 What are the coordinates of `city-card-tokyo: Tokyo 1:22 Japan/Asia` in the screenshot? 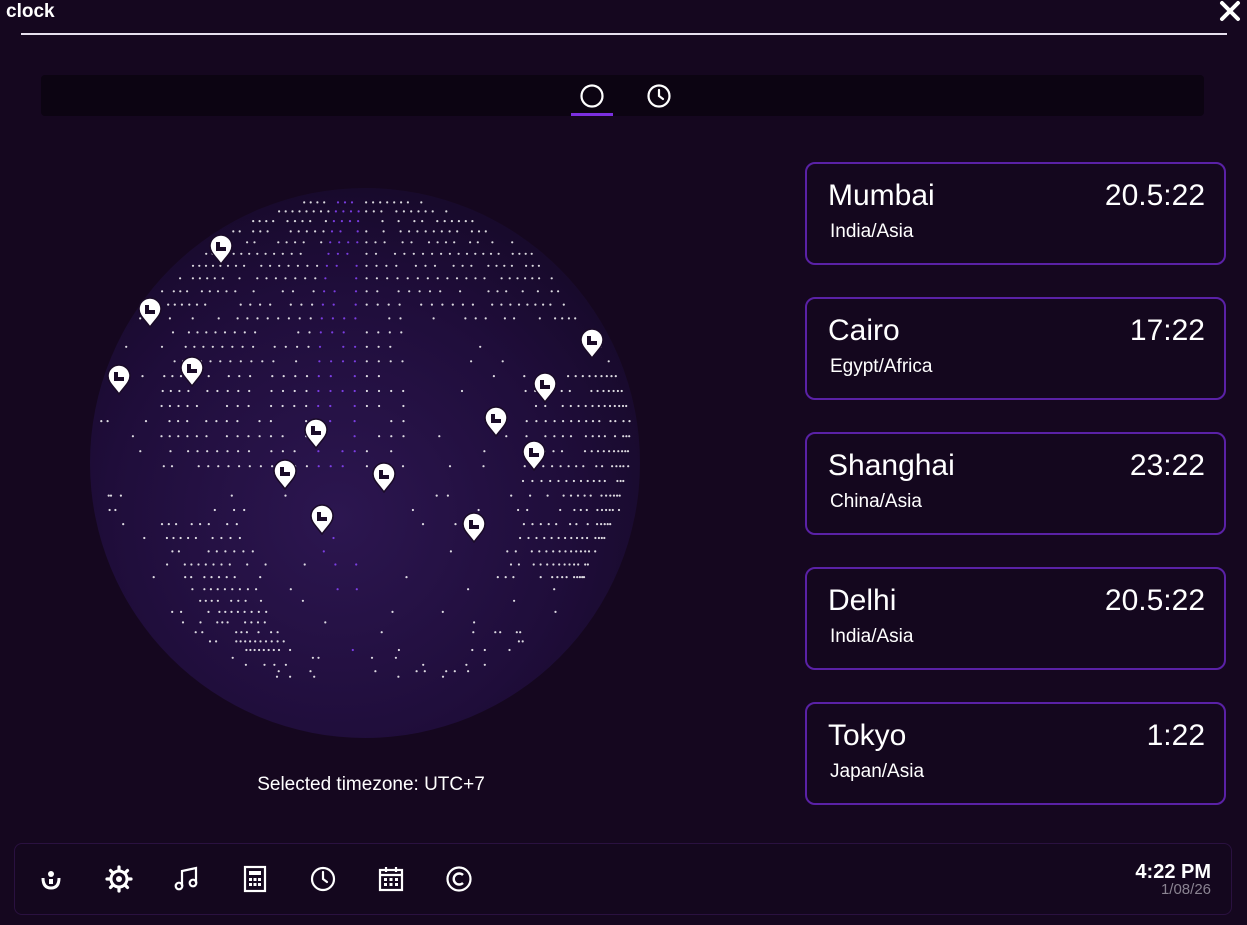 It's located at (1015, 753).